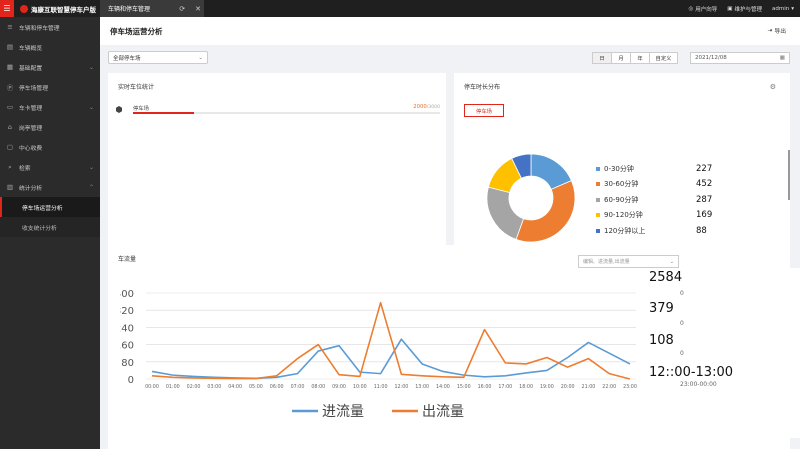  What do you see at coordinates (701, 230) in the screenshot?
I see `legend-value: 88` at bounding box center [701, 230].